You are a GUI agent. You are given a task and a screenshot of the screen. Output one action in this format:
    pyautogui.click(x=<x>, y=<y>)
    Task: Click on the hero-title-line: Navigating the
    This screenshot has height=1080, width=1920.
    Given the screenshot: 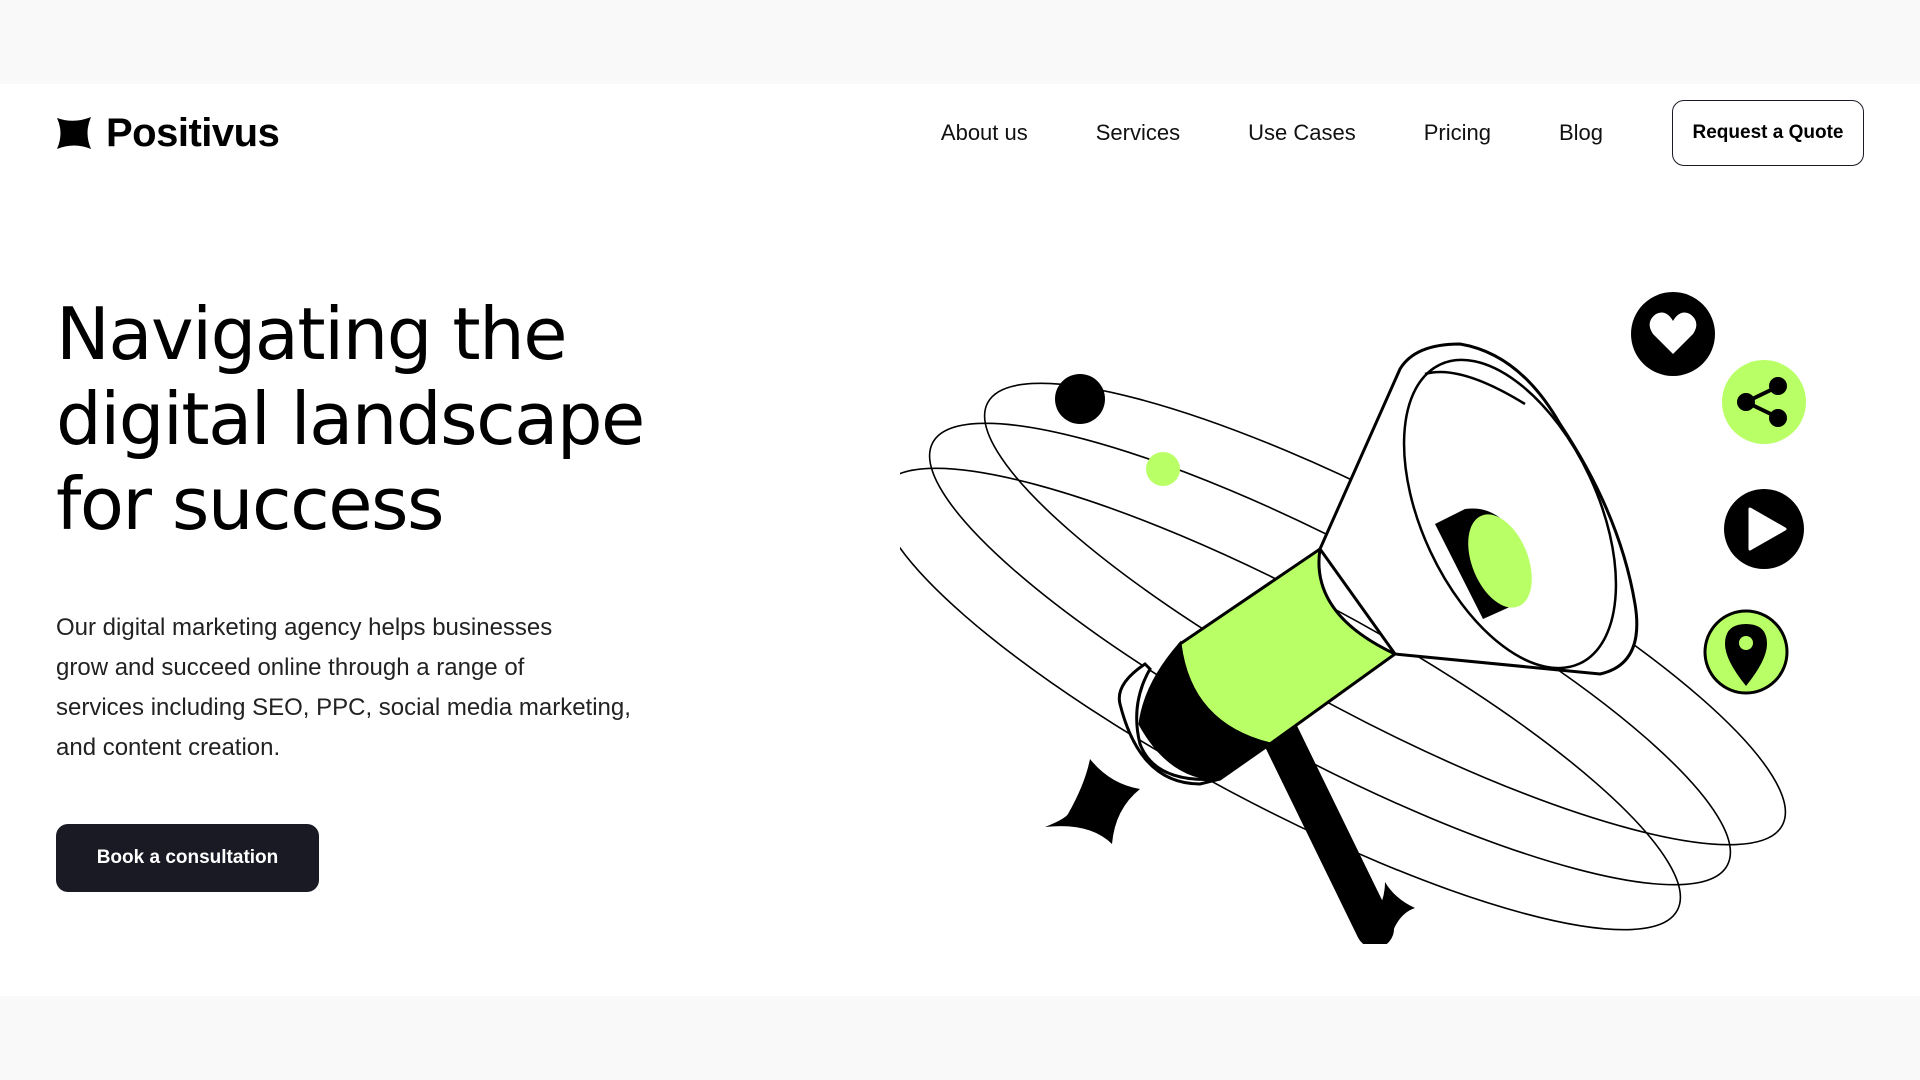 What is the action you would take?
    pyautogui.click(x=312, y=334)
    